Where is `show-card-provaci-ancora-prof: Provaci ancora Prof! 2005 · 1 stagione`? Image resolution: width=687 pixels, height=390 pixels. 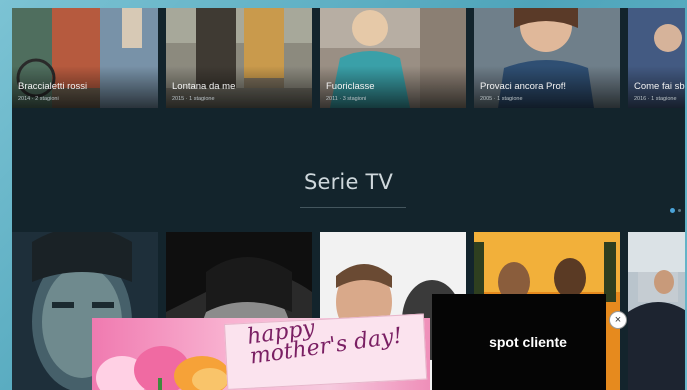 show-card-provaci-ancora-prof: Provaci ancora Prof! 2005 · 1 stagione is located at coordinates (547, 58).